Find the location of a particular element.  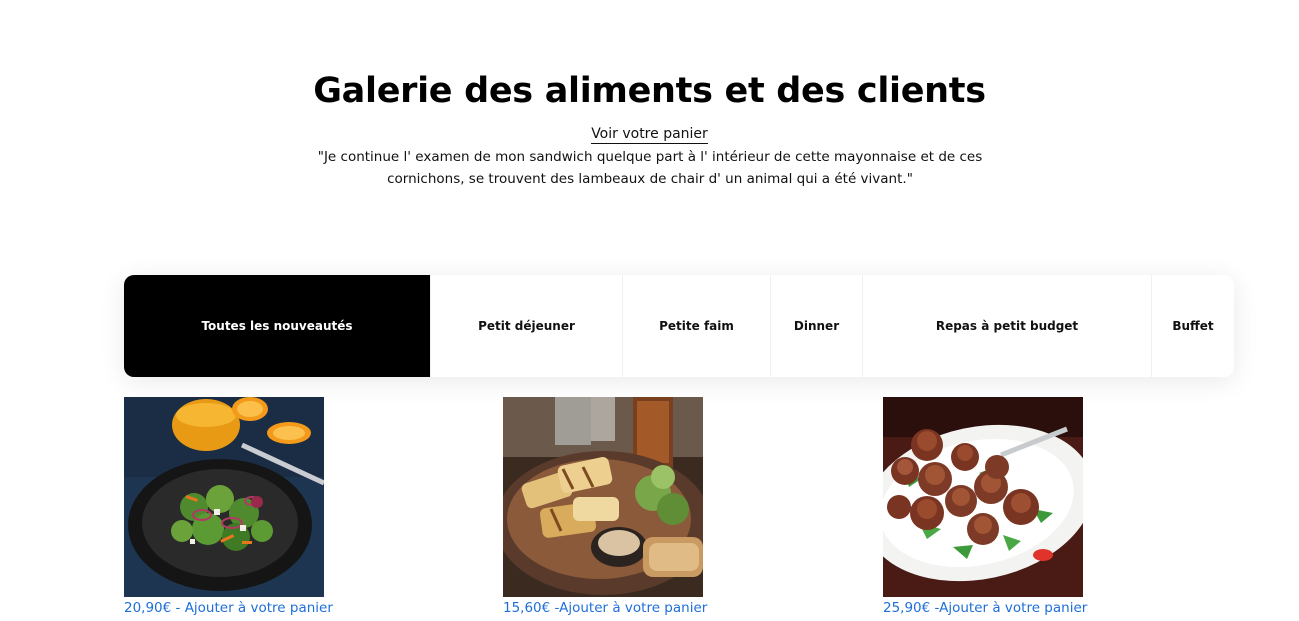

product-card-grilled-plate: 15,60€ -Ajouter à votre panier is located at coordinates (623, 507).